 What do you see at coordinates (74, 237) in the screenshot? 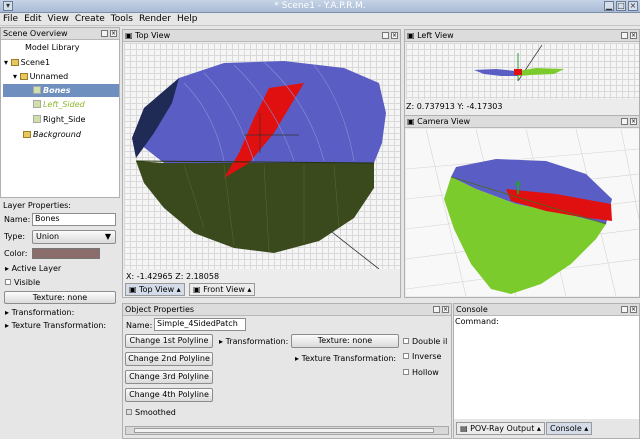
I see `layer-type-select: Union ▼` at bounding box center [74, 237].